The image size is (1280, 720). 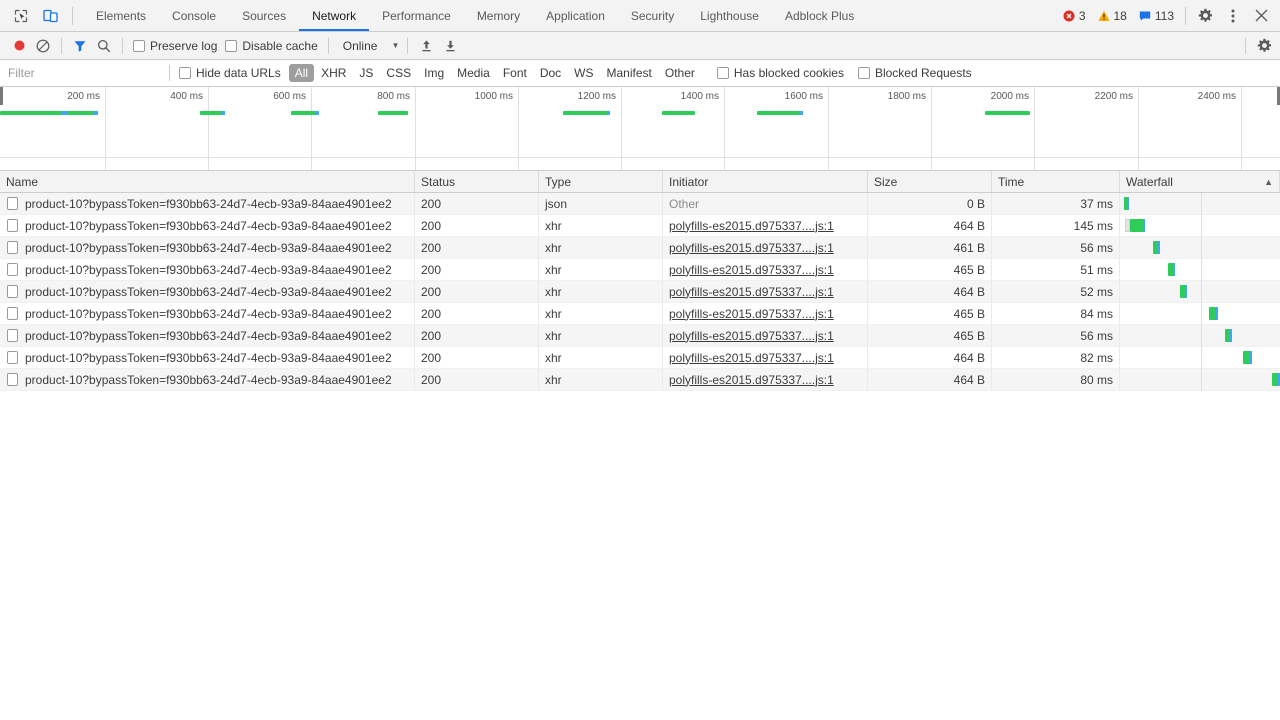 What do you see at coordinates (1056, 203) in the screenshot?
I see `cell-time: 37 ms` at bounding box center [1056, 203].